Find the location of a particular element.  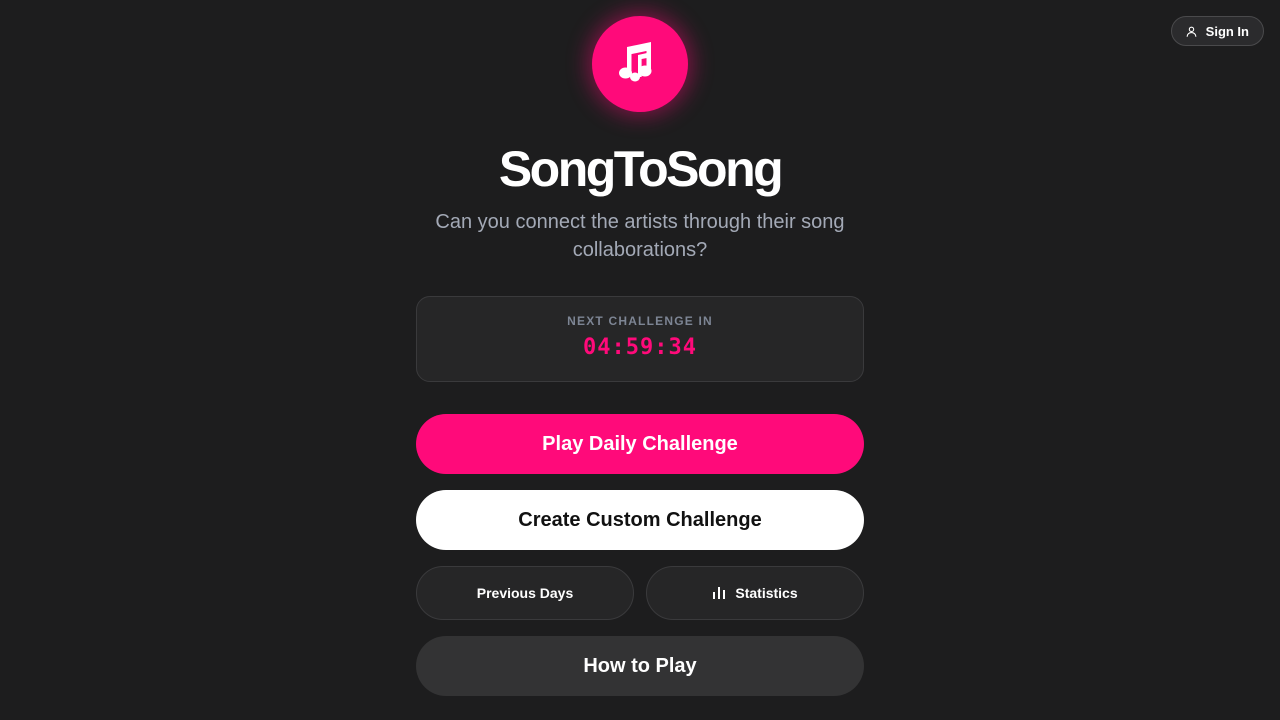

play-daily-challenge-label: Play Daily Challenge is located at coordinates (640, 443).